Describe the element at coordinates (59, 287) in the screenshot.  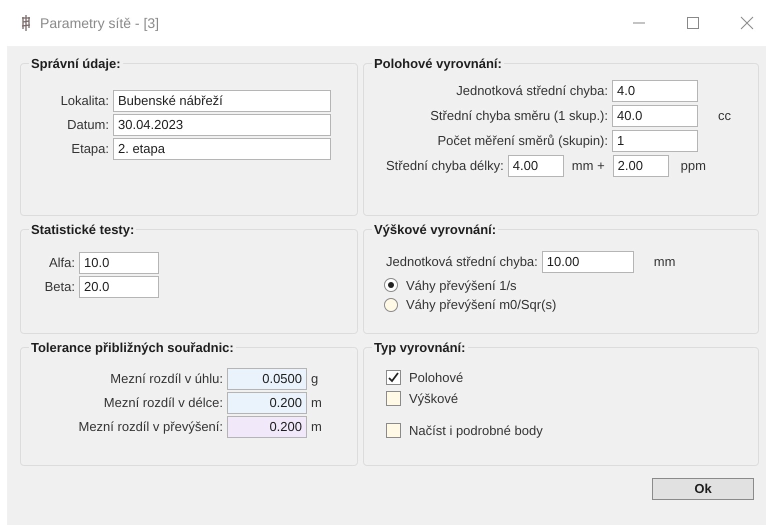
I see `field-label: Beta:` at that location.